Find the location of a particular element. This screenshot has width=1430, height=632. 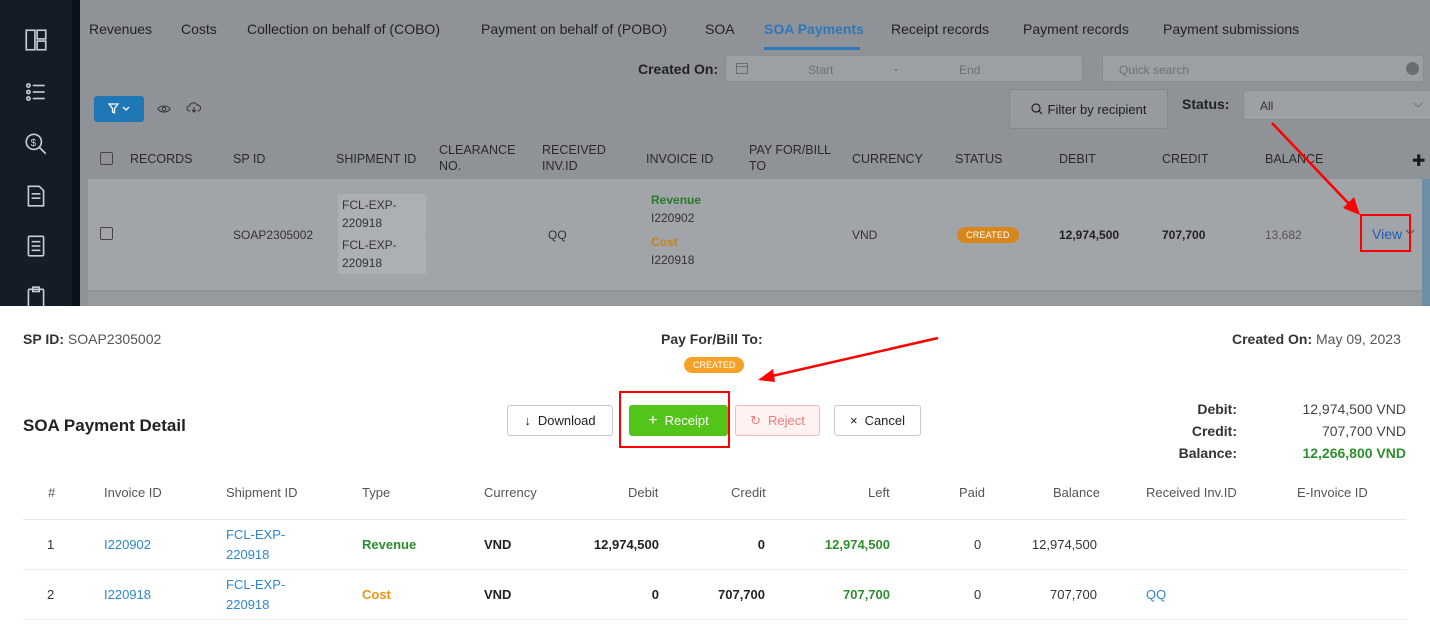

filter-by-recipient-label: Filter by recipient is located at coordinates (1097, 109).